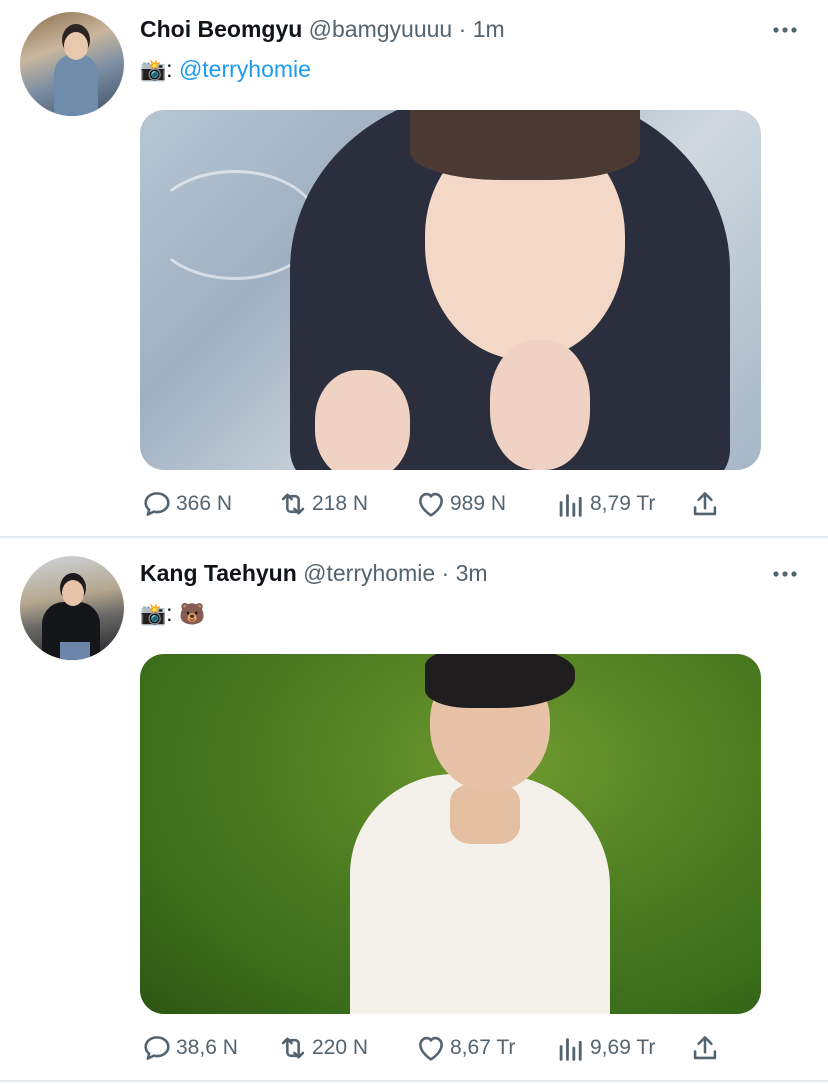 The image size is (828, 1084). Describe the element at coordinates (340, 503) in the screenshot. I see `retweet-count: 218 N` at that location.